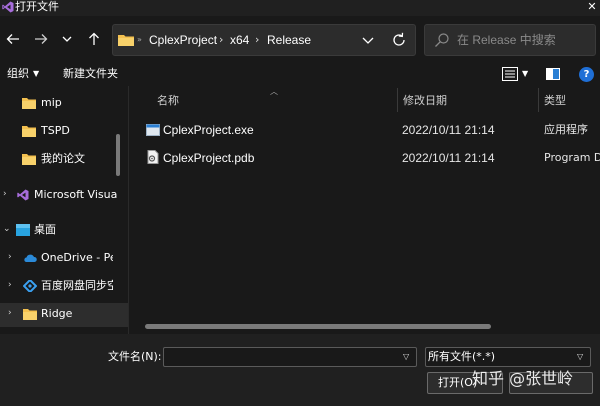 This screenshot has height=406, width=600. Describe the element at coordinates (18, 74) in the screenshot. I see `organize-button: 组织` at that location.